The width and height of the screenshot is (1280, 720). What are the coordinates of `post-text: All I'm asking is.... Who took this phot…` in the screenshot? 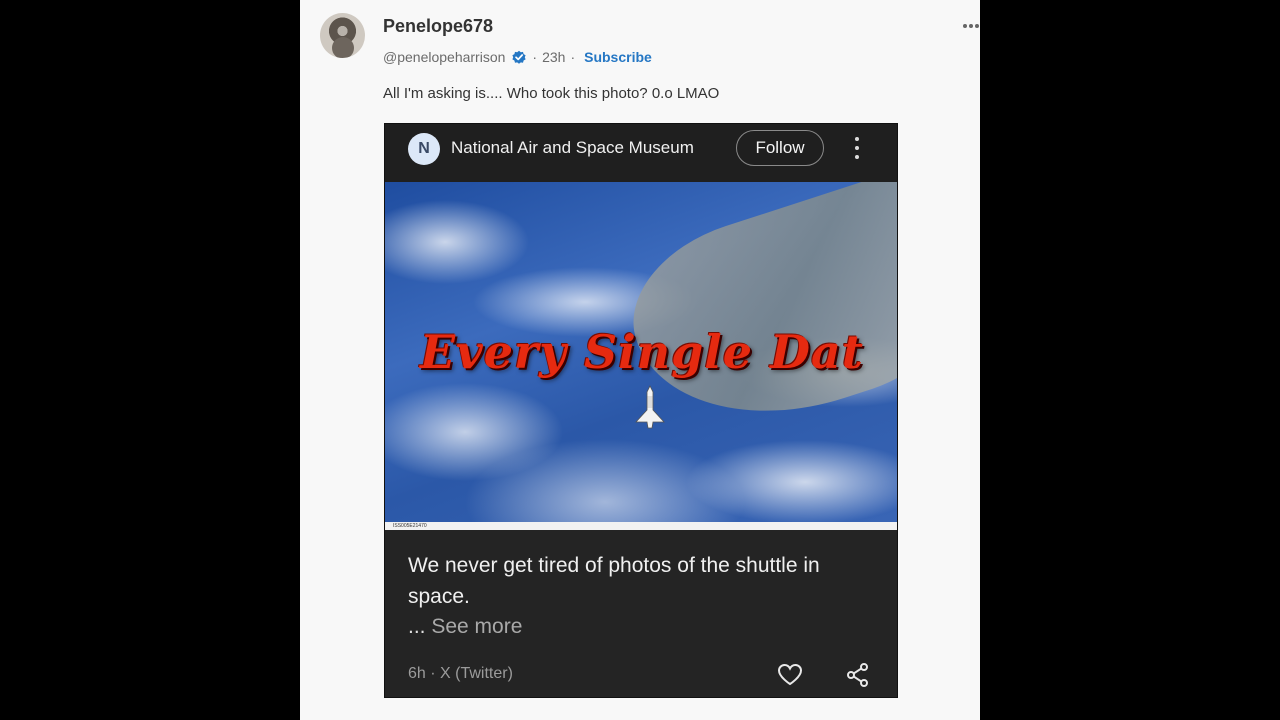 It's located at (551, 93).